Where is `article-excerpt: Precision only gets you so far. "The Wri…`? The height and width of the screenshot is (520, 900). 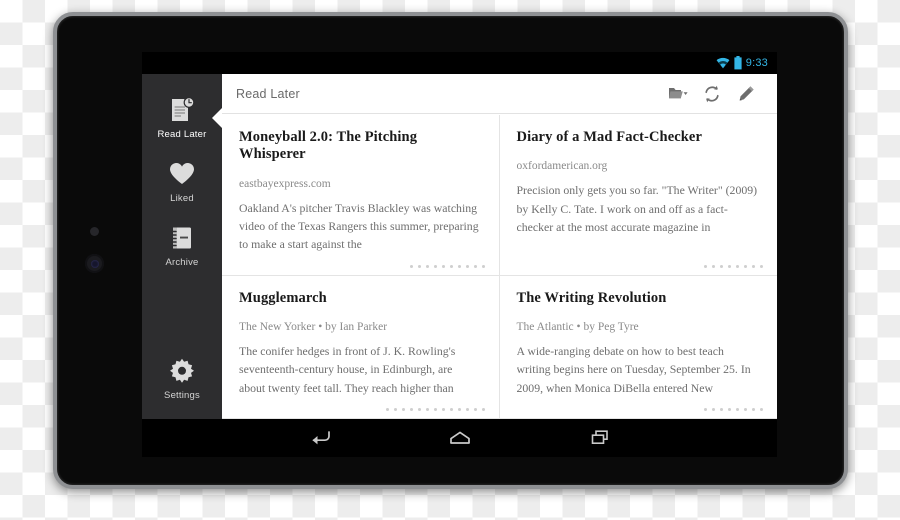
article-excerpt: Precision only gets you so far. "The Wri… is located at coordinates (637, 208).